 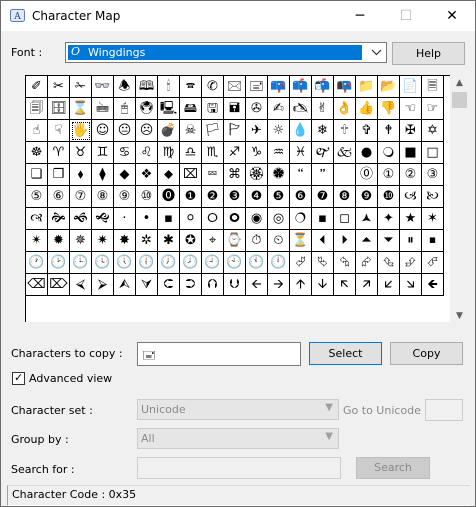 I want to click on character-cell: ✌, so click(x=323, y=109).